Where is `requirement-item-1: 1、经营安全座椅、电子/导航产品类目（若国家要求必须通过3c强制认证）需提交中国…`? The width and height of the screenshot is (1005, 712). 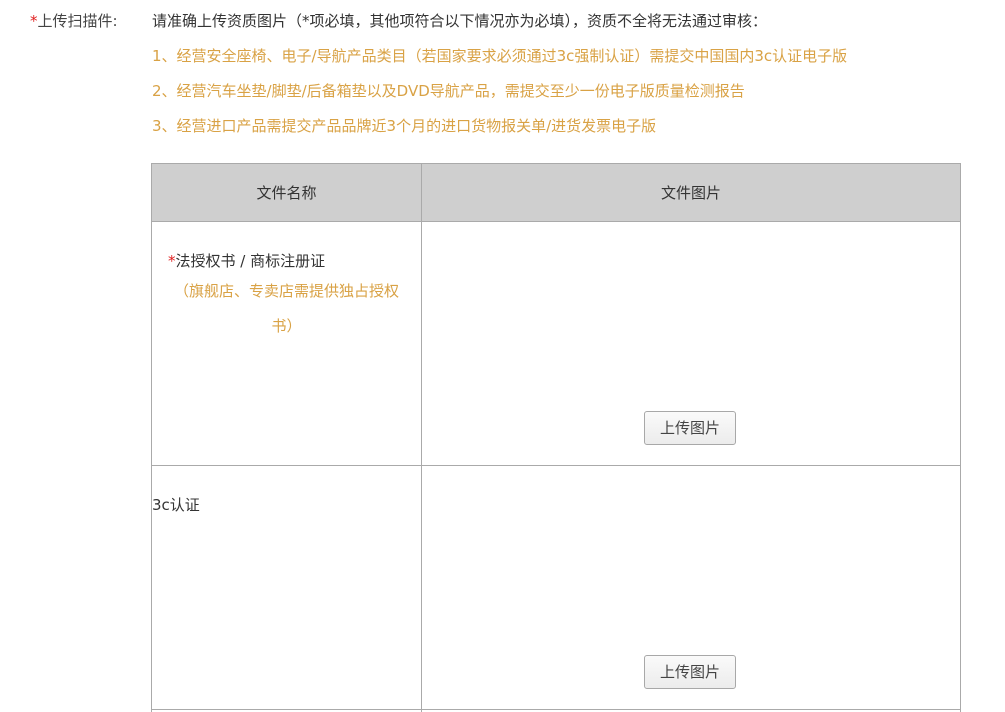
requirement-item-1: 1、经营安全座椅、电子/导航产品类目（若国家要求必须通过3c强制认证）需提交中国… is located at coordinates (500, 56).